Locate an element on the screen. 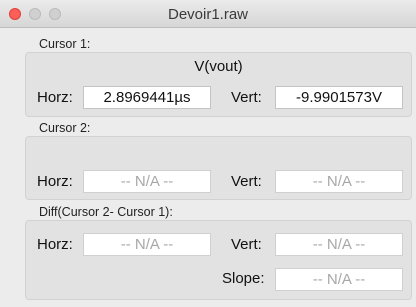  cursor1-horz-label: Horz: is located at coordinates (55, 97).